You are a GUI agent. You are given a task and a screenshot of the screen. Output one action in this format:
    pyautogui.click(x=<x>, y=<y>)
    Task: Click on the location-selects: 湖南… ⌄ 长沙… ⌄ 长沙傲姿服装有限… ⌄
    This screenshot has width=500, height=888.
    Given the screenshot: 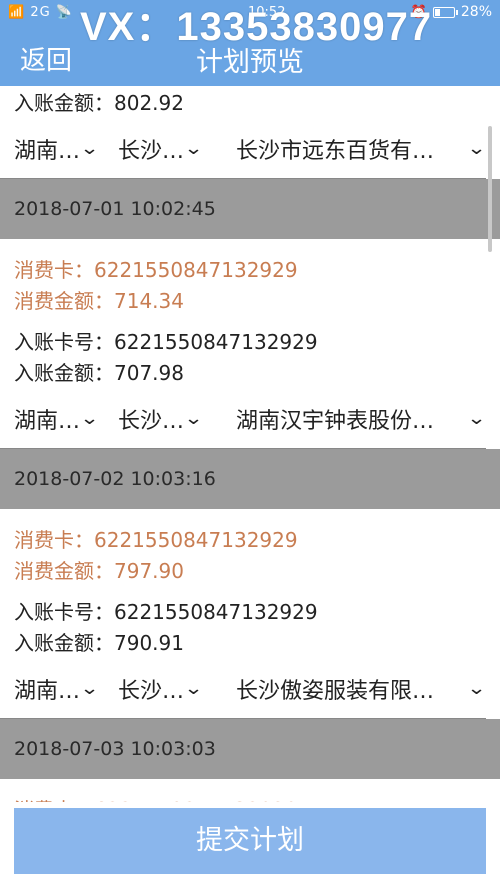 What is the action you would take?
    pyautogui.click(x=243, y=689)
    